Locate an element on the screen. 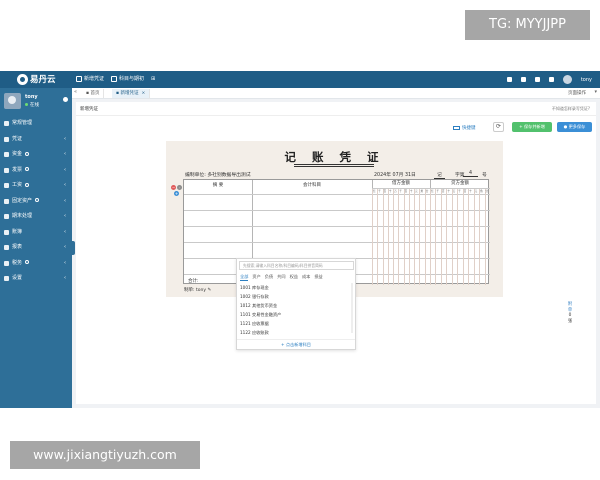  top-bar: 易丹云 新增凭证 科目与期初 ⊞ tony is located at coordinates (300, 79).